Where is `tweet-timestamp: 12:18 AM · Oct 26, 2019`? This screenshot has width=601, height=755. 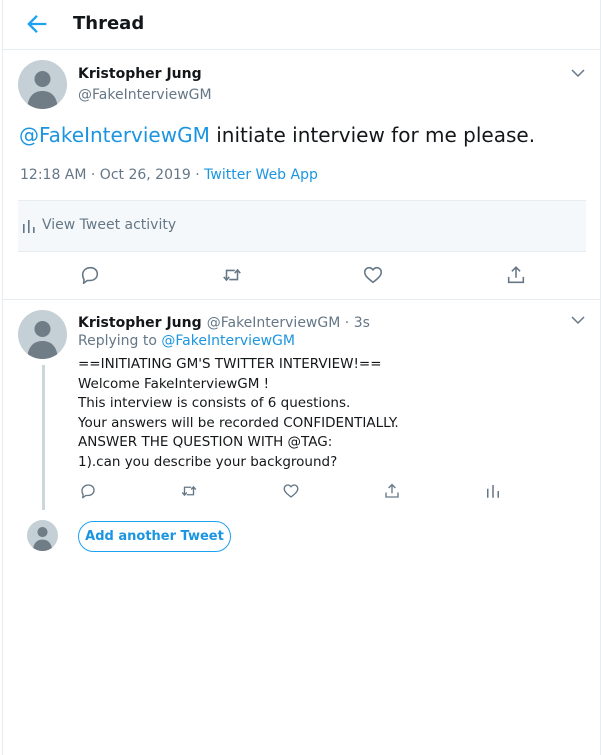
tweet-timestamp: 12:18 AM · Oct 26, 2019 is located at coordinates (105, 175).